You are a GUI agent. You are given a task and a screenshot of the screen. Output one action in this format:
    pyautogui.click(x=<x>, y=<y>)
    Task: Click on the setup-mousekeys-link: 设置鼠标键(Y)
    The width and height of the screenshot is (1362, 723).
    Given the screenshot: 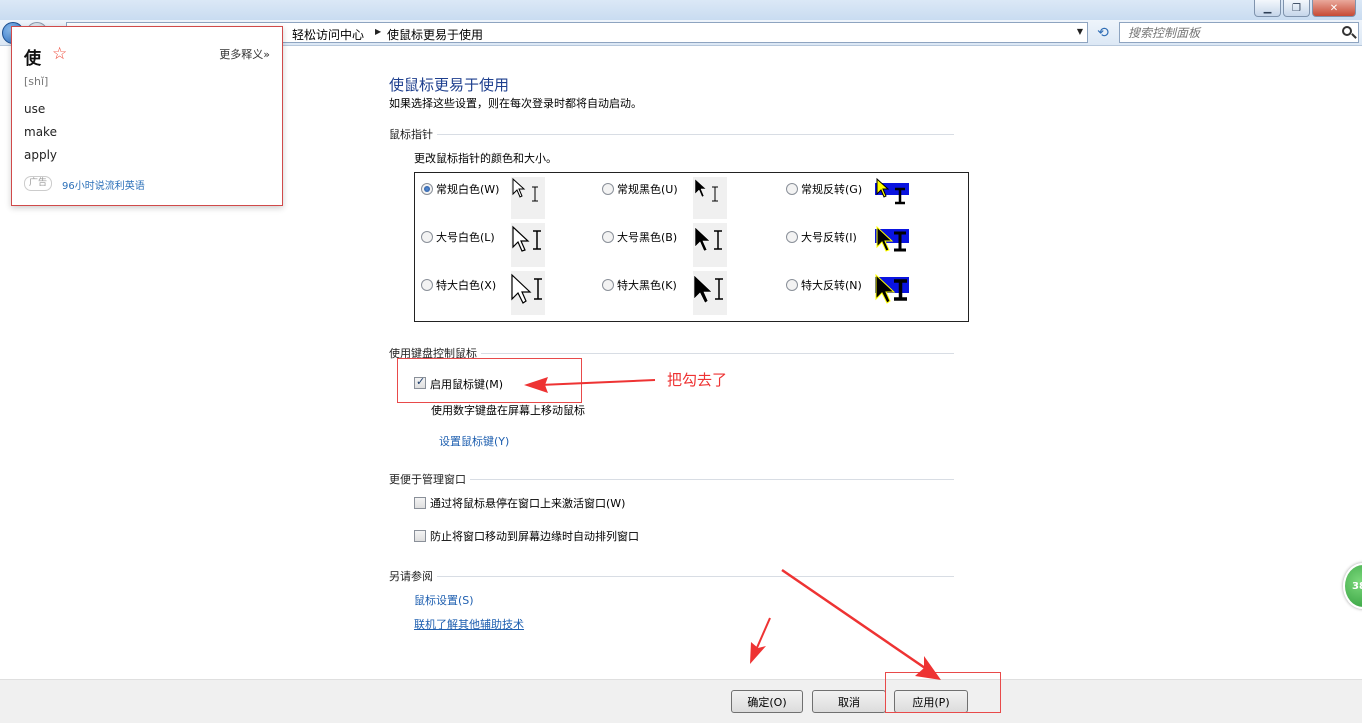 What is the action you would take?
    pyautogui.click(x=474, y=441)
    